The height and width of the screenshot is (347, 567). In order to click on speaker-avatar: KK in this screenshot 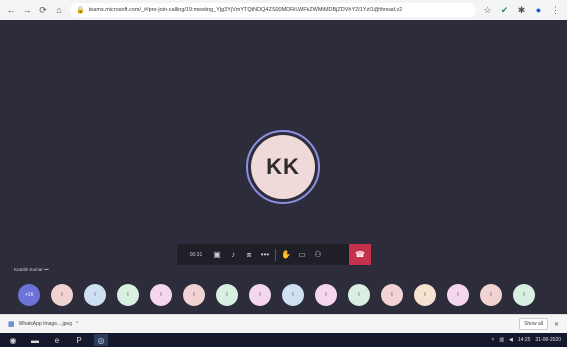, I will do `click(283, 167)`.